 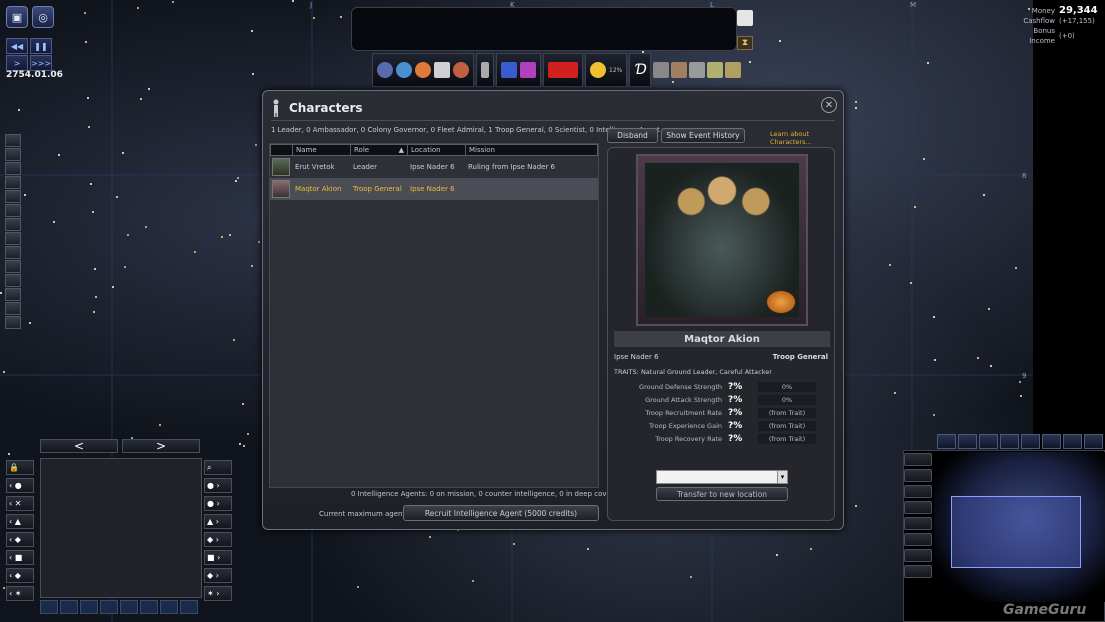 What do you see at coordinates (544, 29) in the screenshot?
I see `message-bar` at bounding box center [544, 29].